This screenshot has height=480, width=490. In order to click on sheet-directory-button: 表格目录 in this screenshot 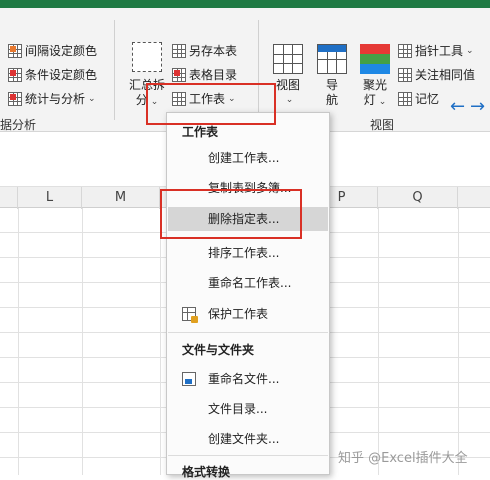, I will do `click(204, 74)`.